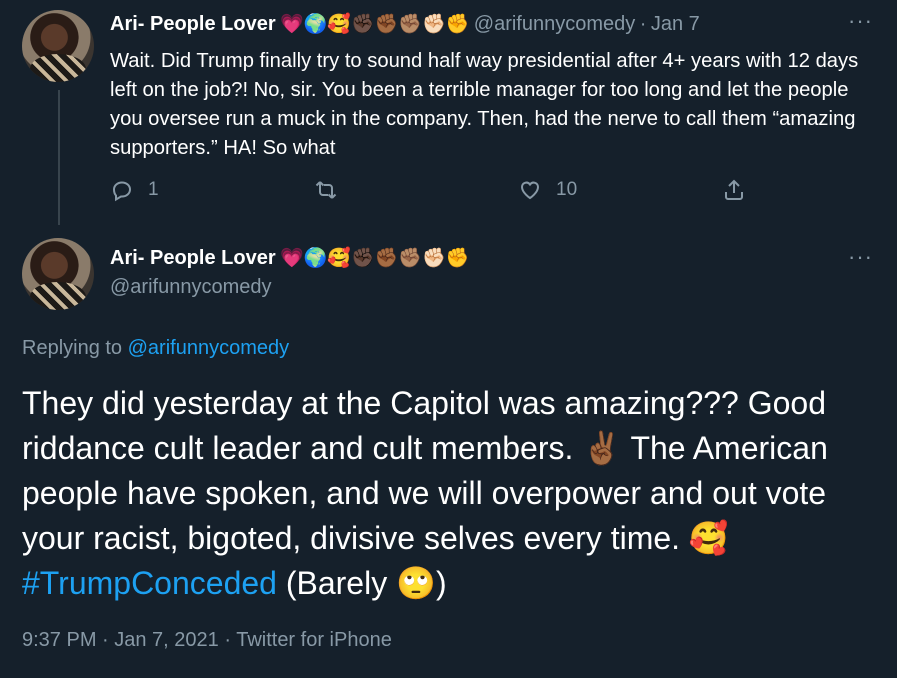 Image resolution: width=897 pixels, height=678 pixels. I want to click on main-tweet-name-row: Ari- People Lover 💗🌍🥰✊🏿✊🏾✊🏽✊🏻✊, so click(289, 258).